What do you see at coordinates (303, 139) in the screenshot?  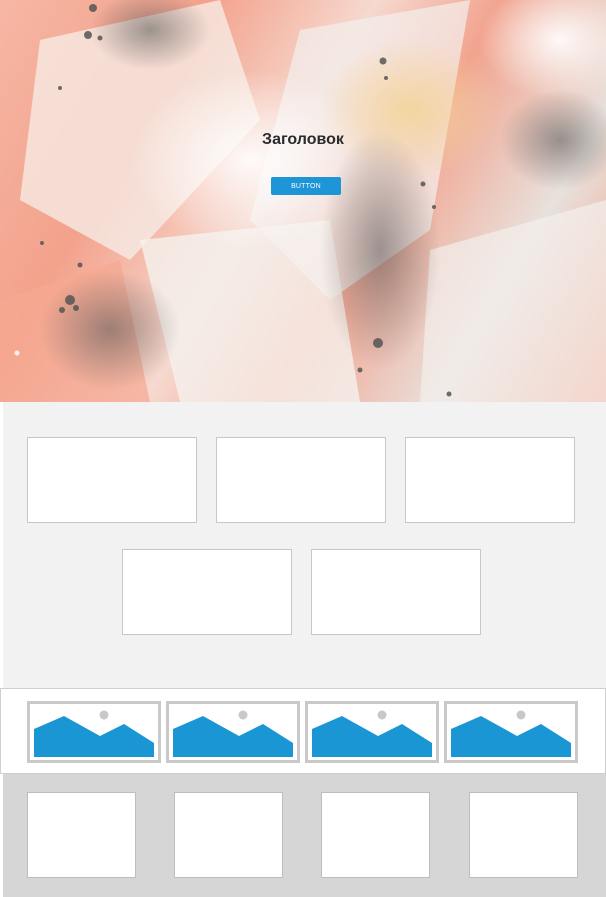 I see `hero-title: Заголовок` at bounding box center [303, 139].